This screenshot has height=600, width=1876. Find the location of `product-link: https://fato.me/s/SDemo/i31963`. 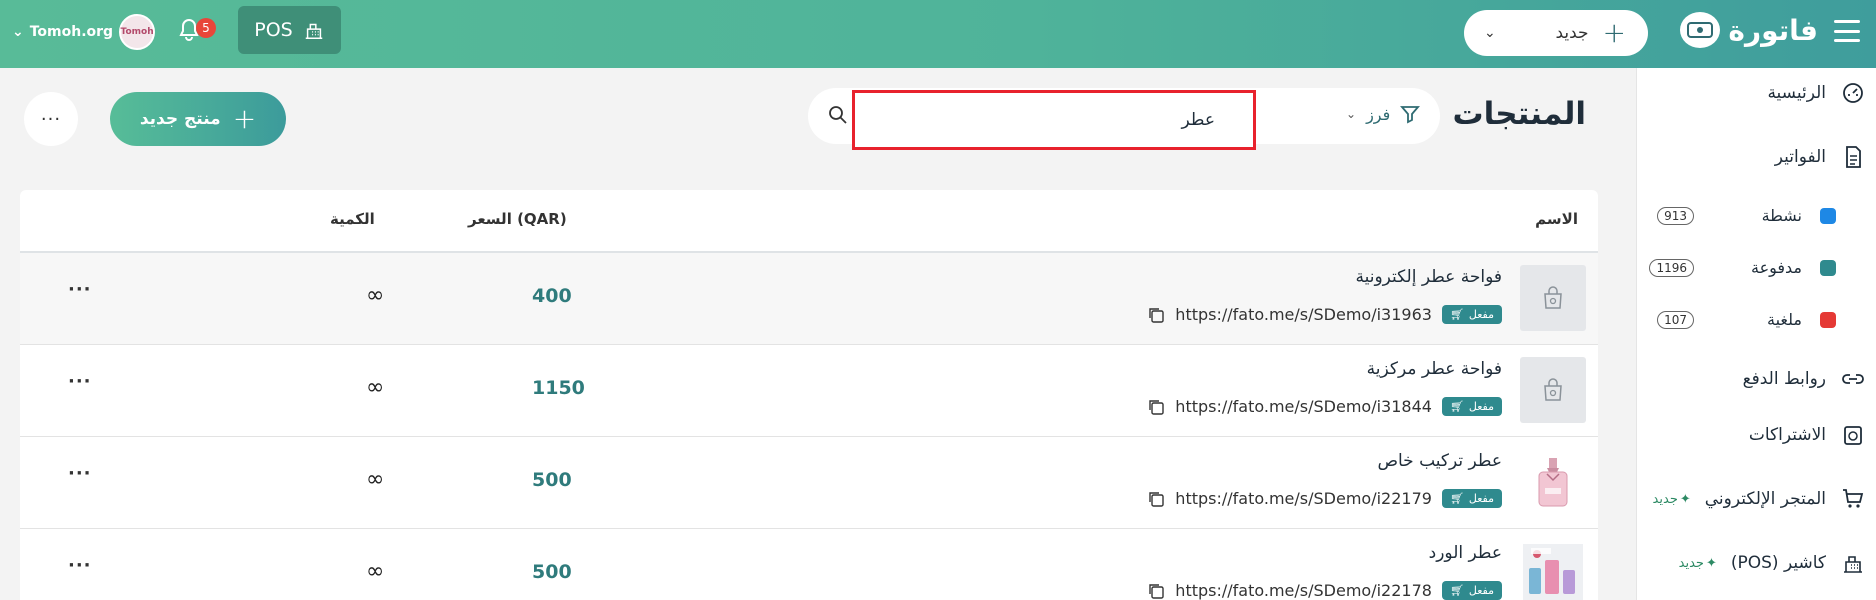

product-link: https://fato.me/s/SDemo/i31963 is located at coordinates (1303, 314).